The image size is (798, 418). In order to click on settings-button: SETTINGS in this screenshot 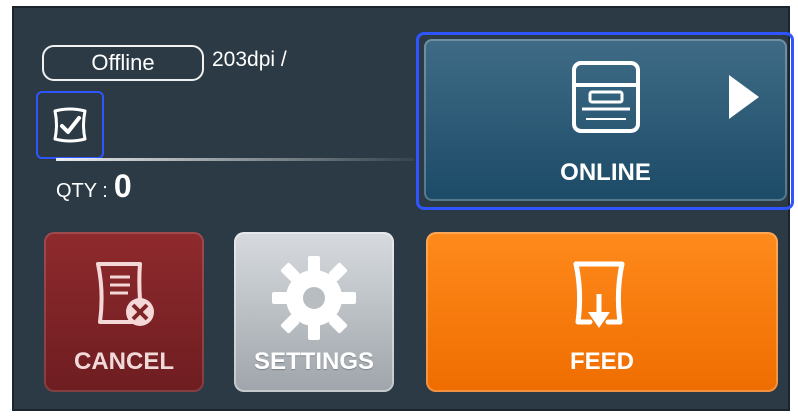, I will do `click(314, 312)`.